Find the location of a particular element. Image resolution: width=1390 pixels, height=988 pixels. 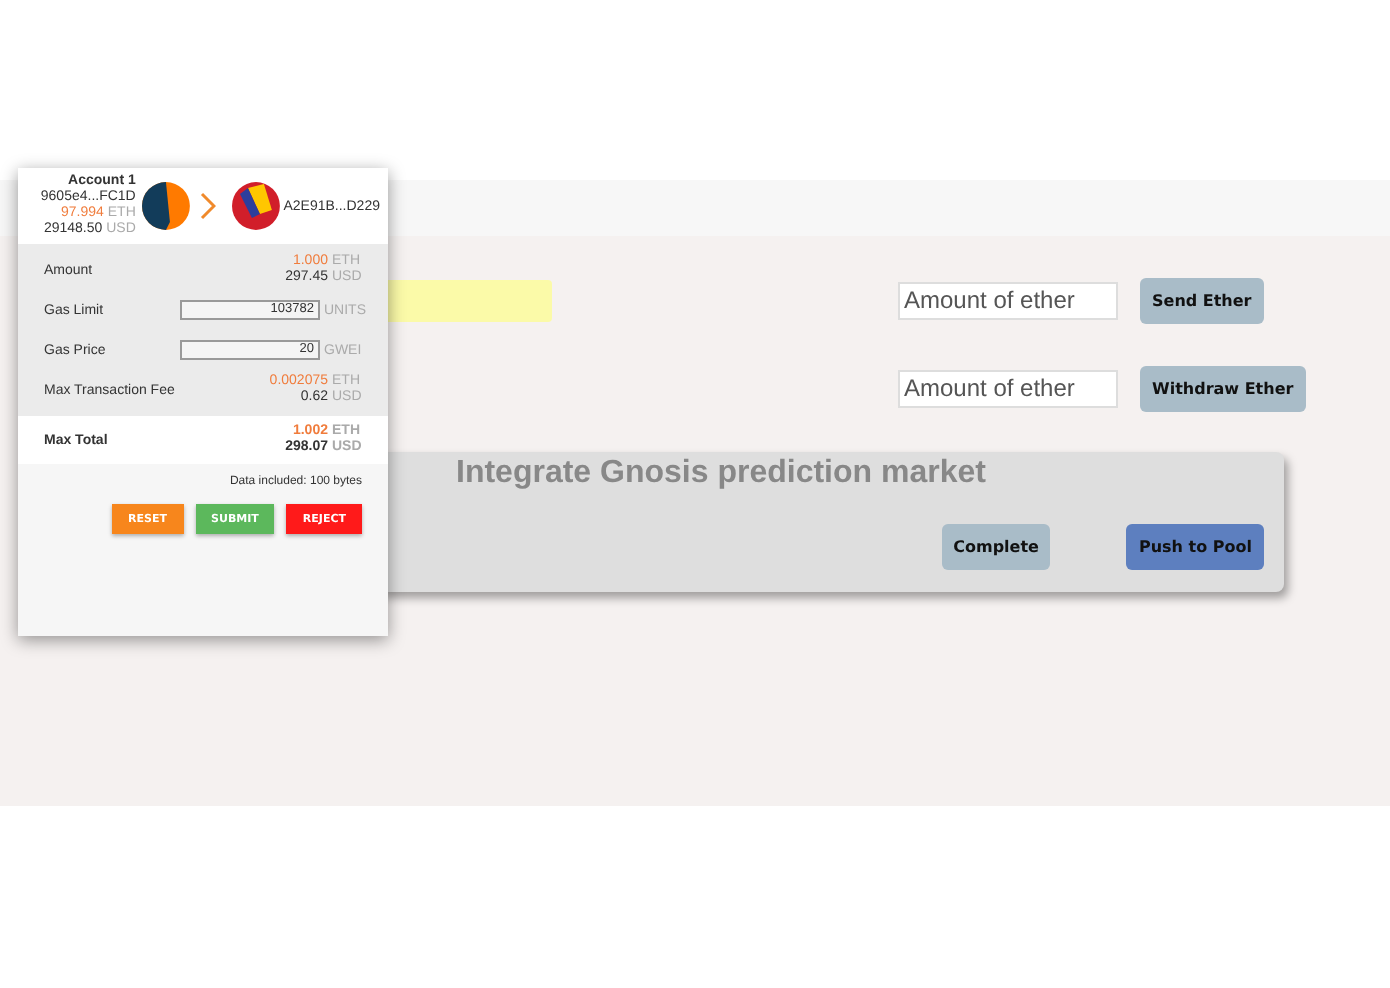

action-button: Withdraw Ether is located at coordinates (1223, 388).